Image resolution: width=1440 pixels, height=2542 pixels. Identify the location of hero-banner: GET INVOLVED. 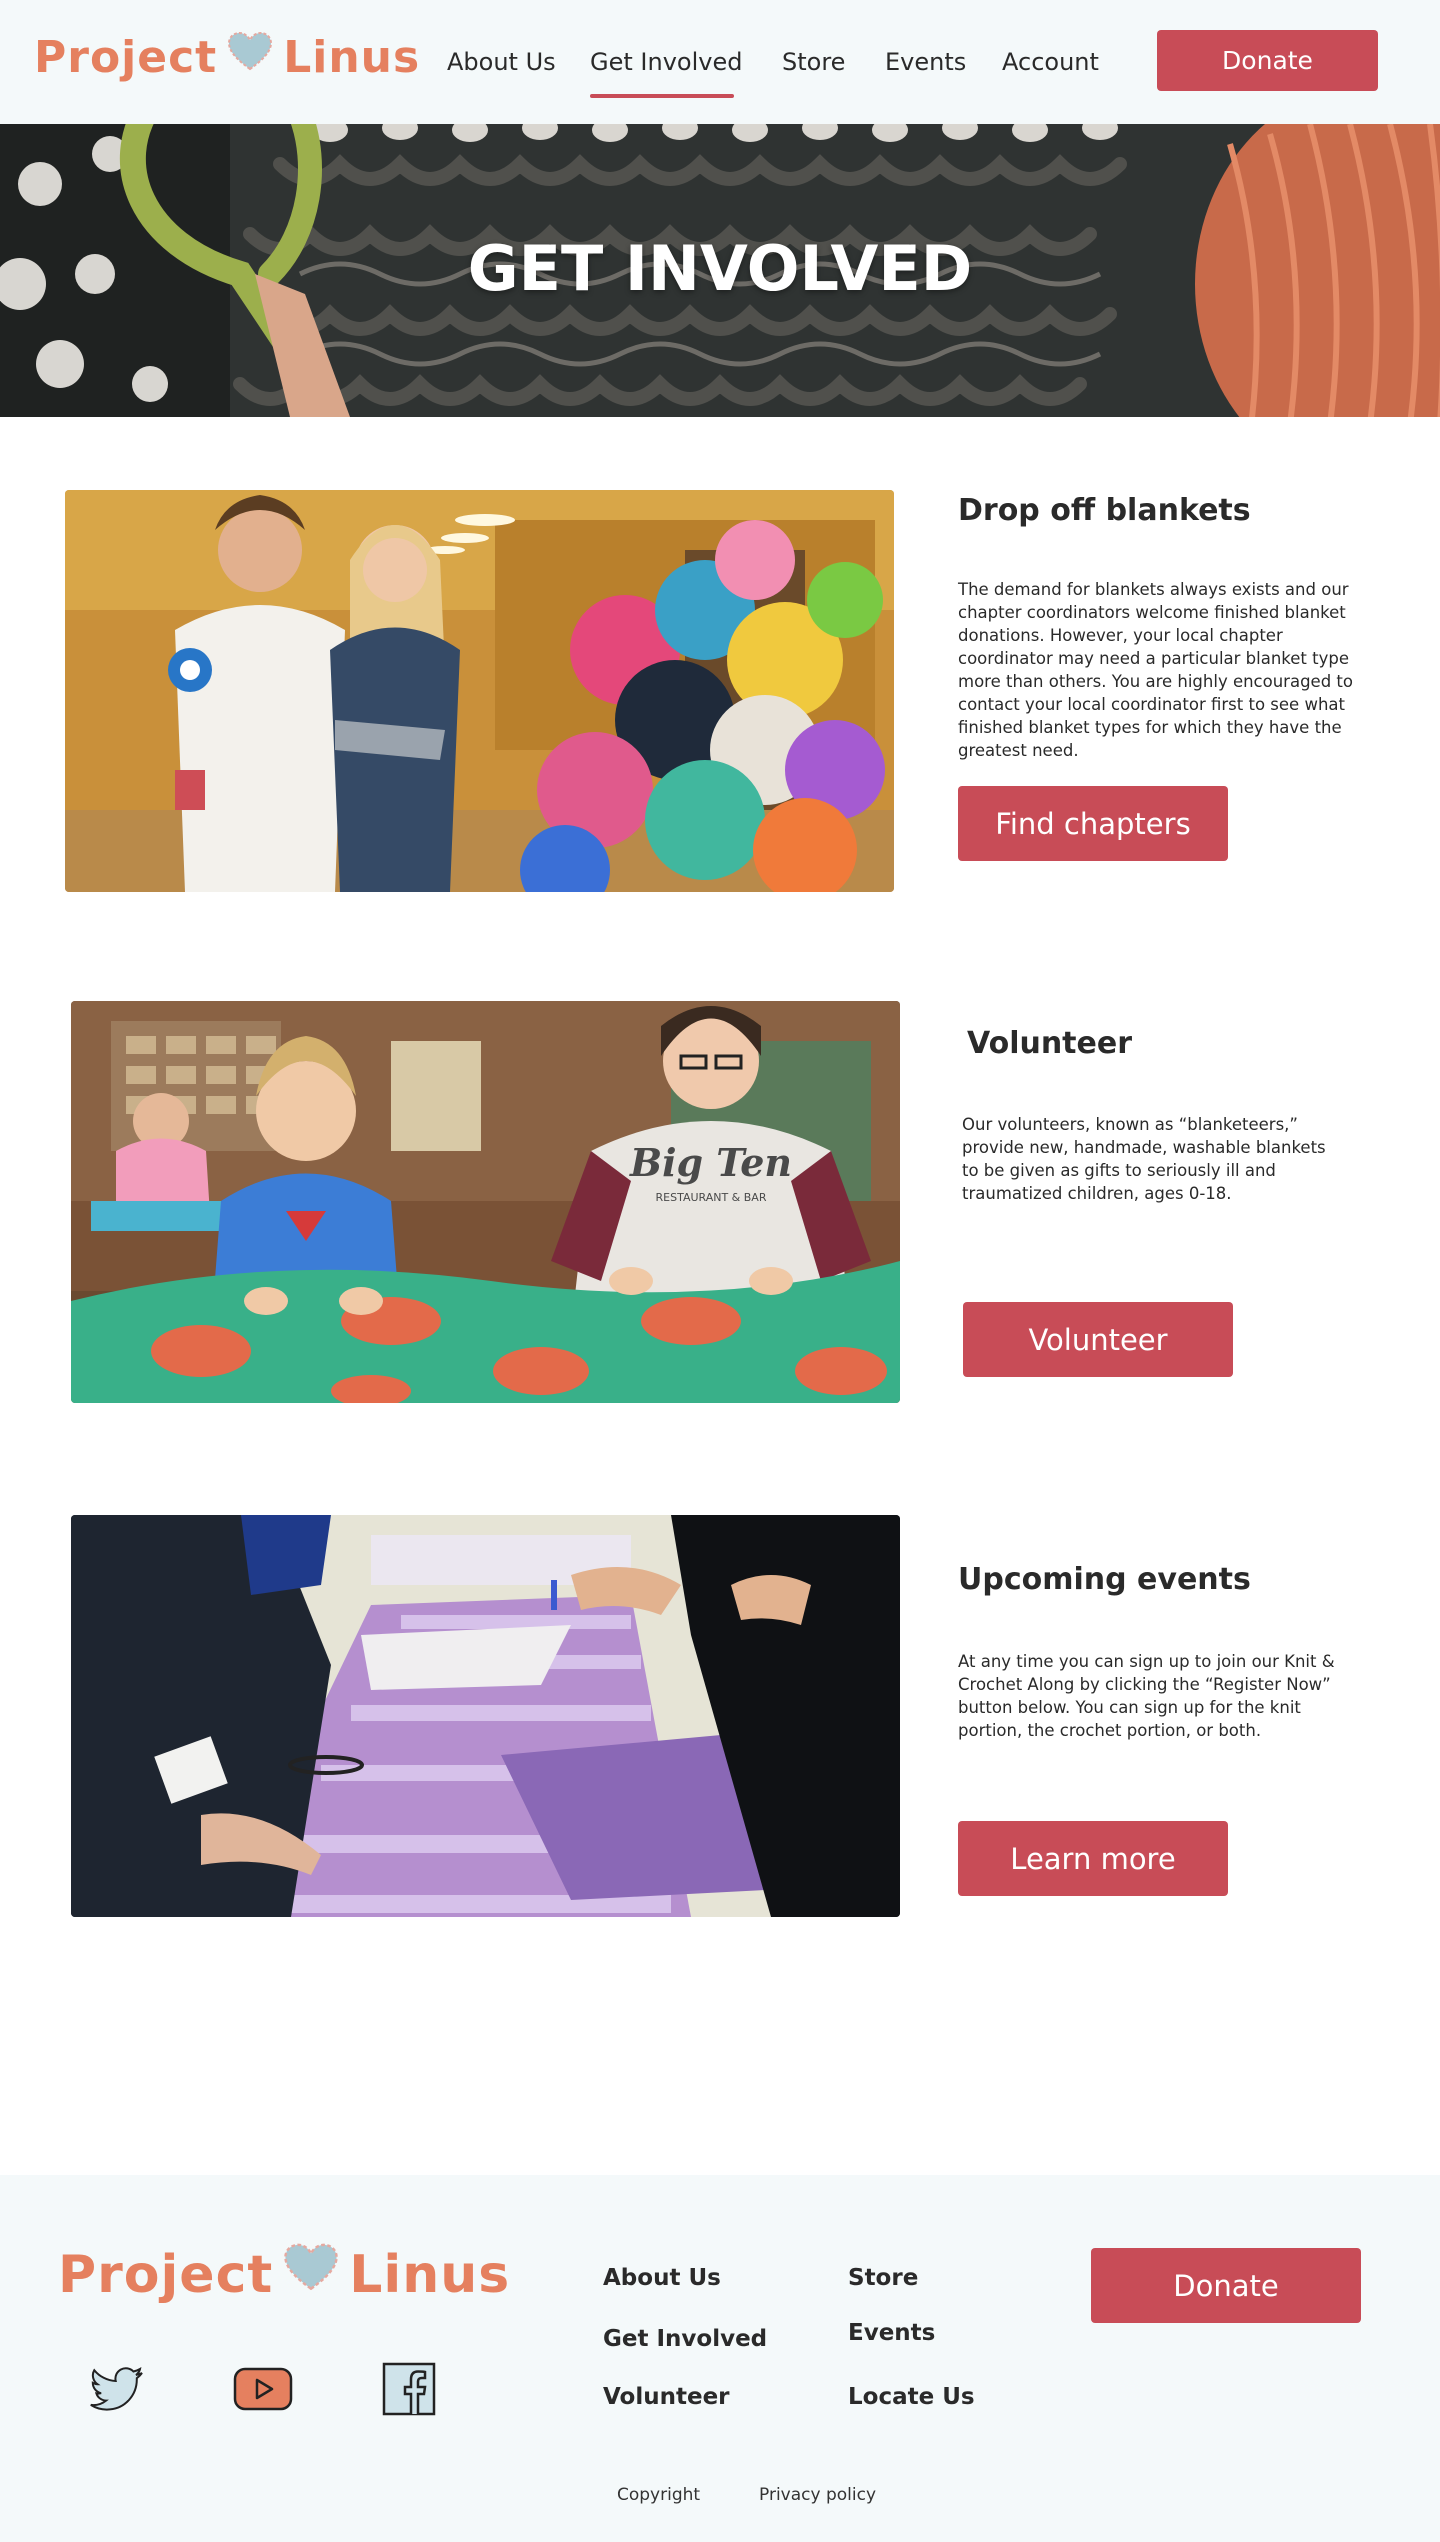
(720, 270).